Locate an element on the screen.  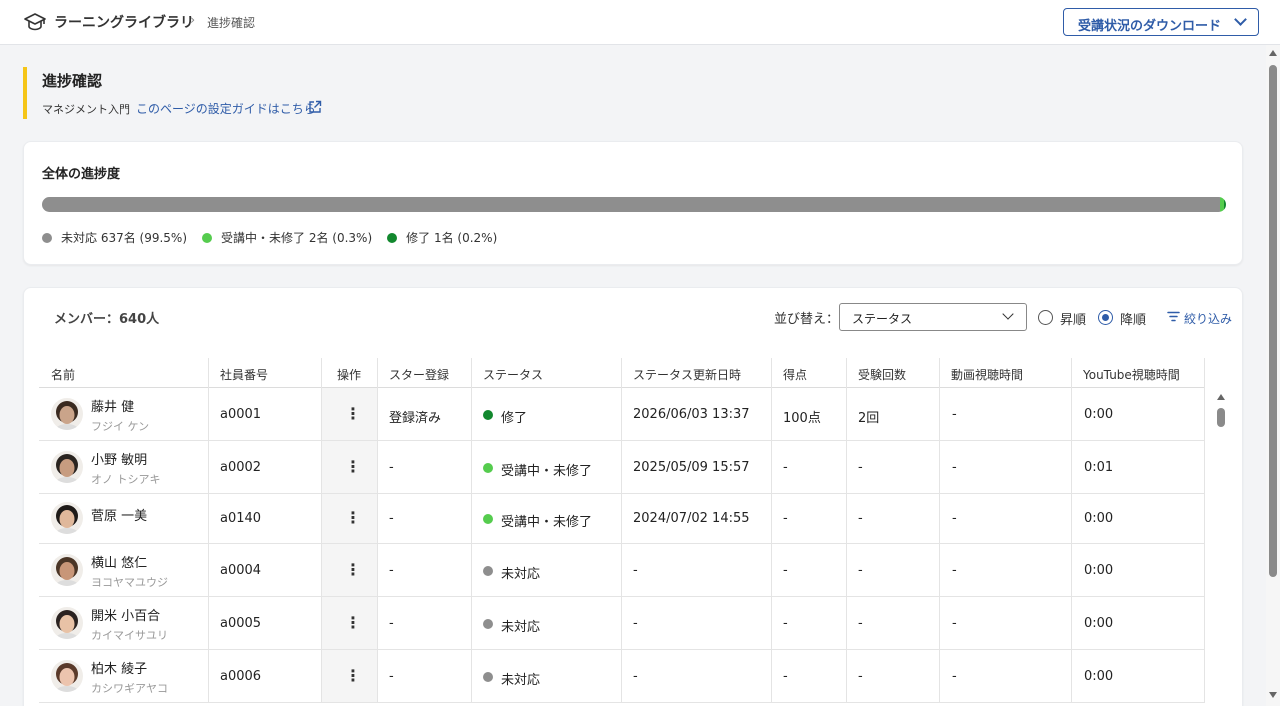
sort-select-value: ステータス is located at coordinates (882, 319).